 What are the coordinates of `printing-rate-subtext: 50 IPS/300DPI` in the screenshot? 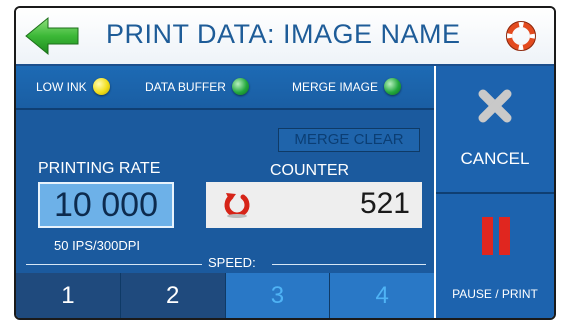 It's located at (97, 245).